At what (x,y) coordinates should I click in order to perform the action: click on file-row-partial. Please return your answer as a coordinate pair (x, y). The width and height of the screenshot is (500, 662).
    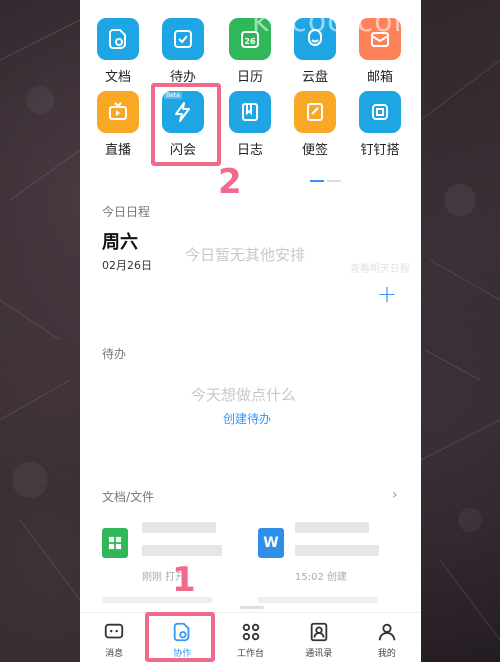
    Looking at the image, I should click on (318, 600).